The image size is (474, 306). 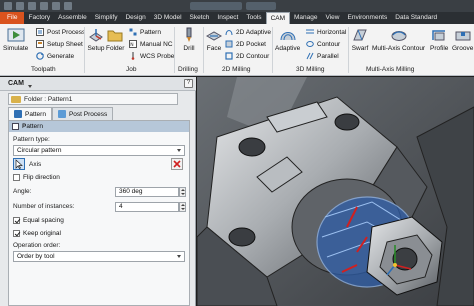 What do you see at coordinates (59, 44) in the screenshot?
I see `setup-sheet-button: Setup Sheet` at bounding box center [59, 44].